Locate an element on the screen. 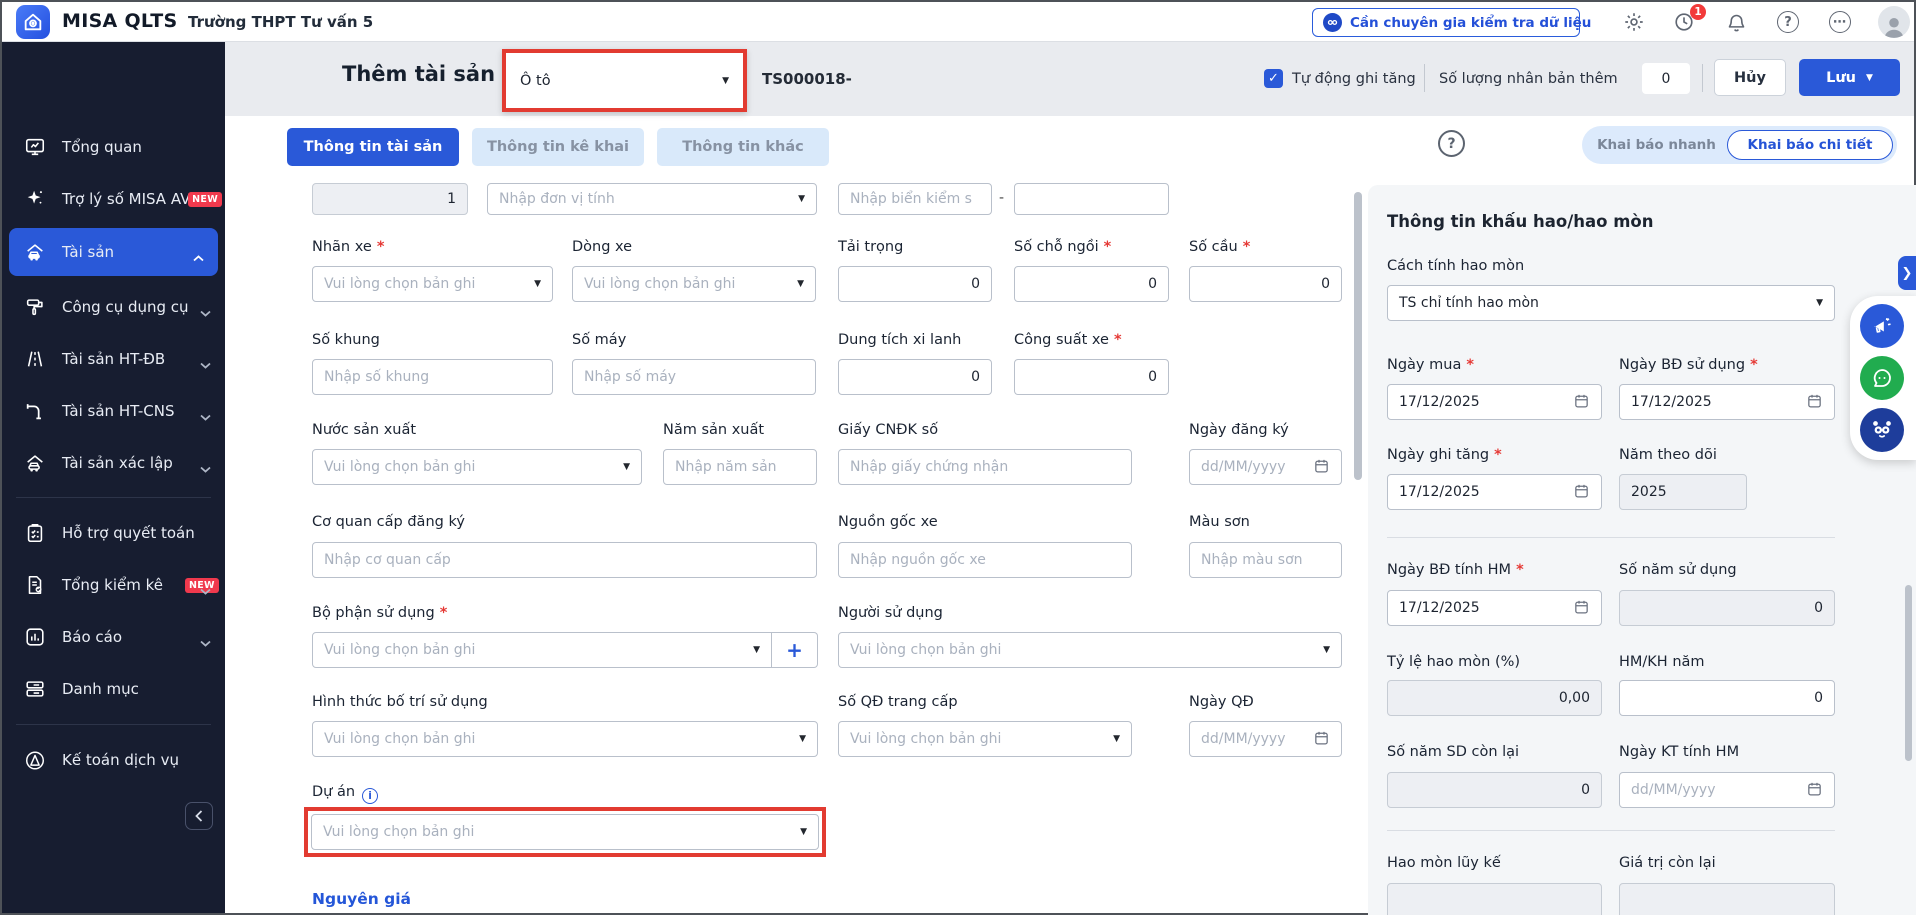  main-scrollbar is located at coordinates (1358, 336).